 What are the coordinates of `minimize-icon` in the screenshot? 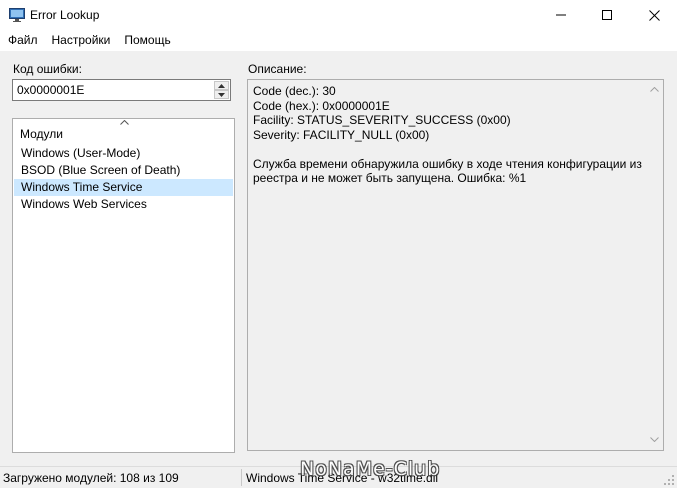 It's located at (561, 15).